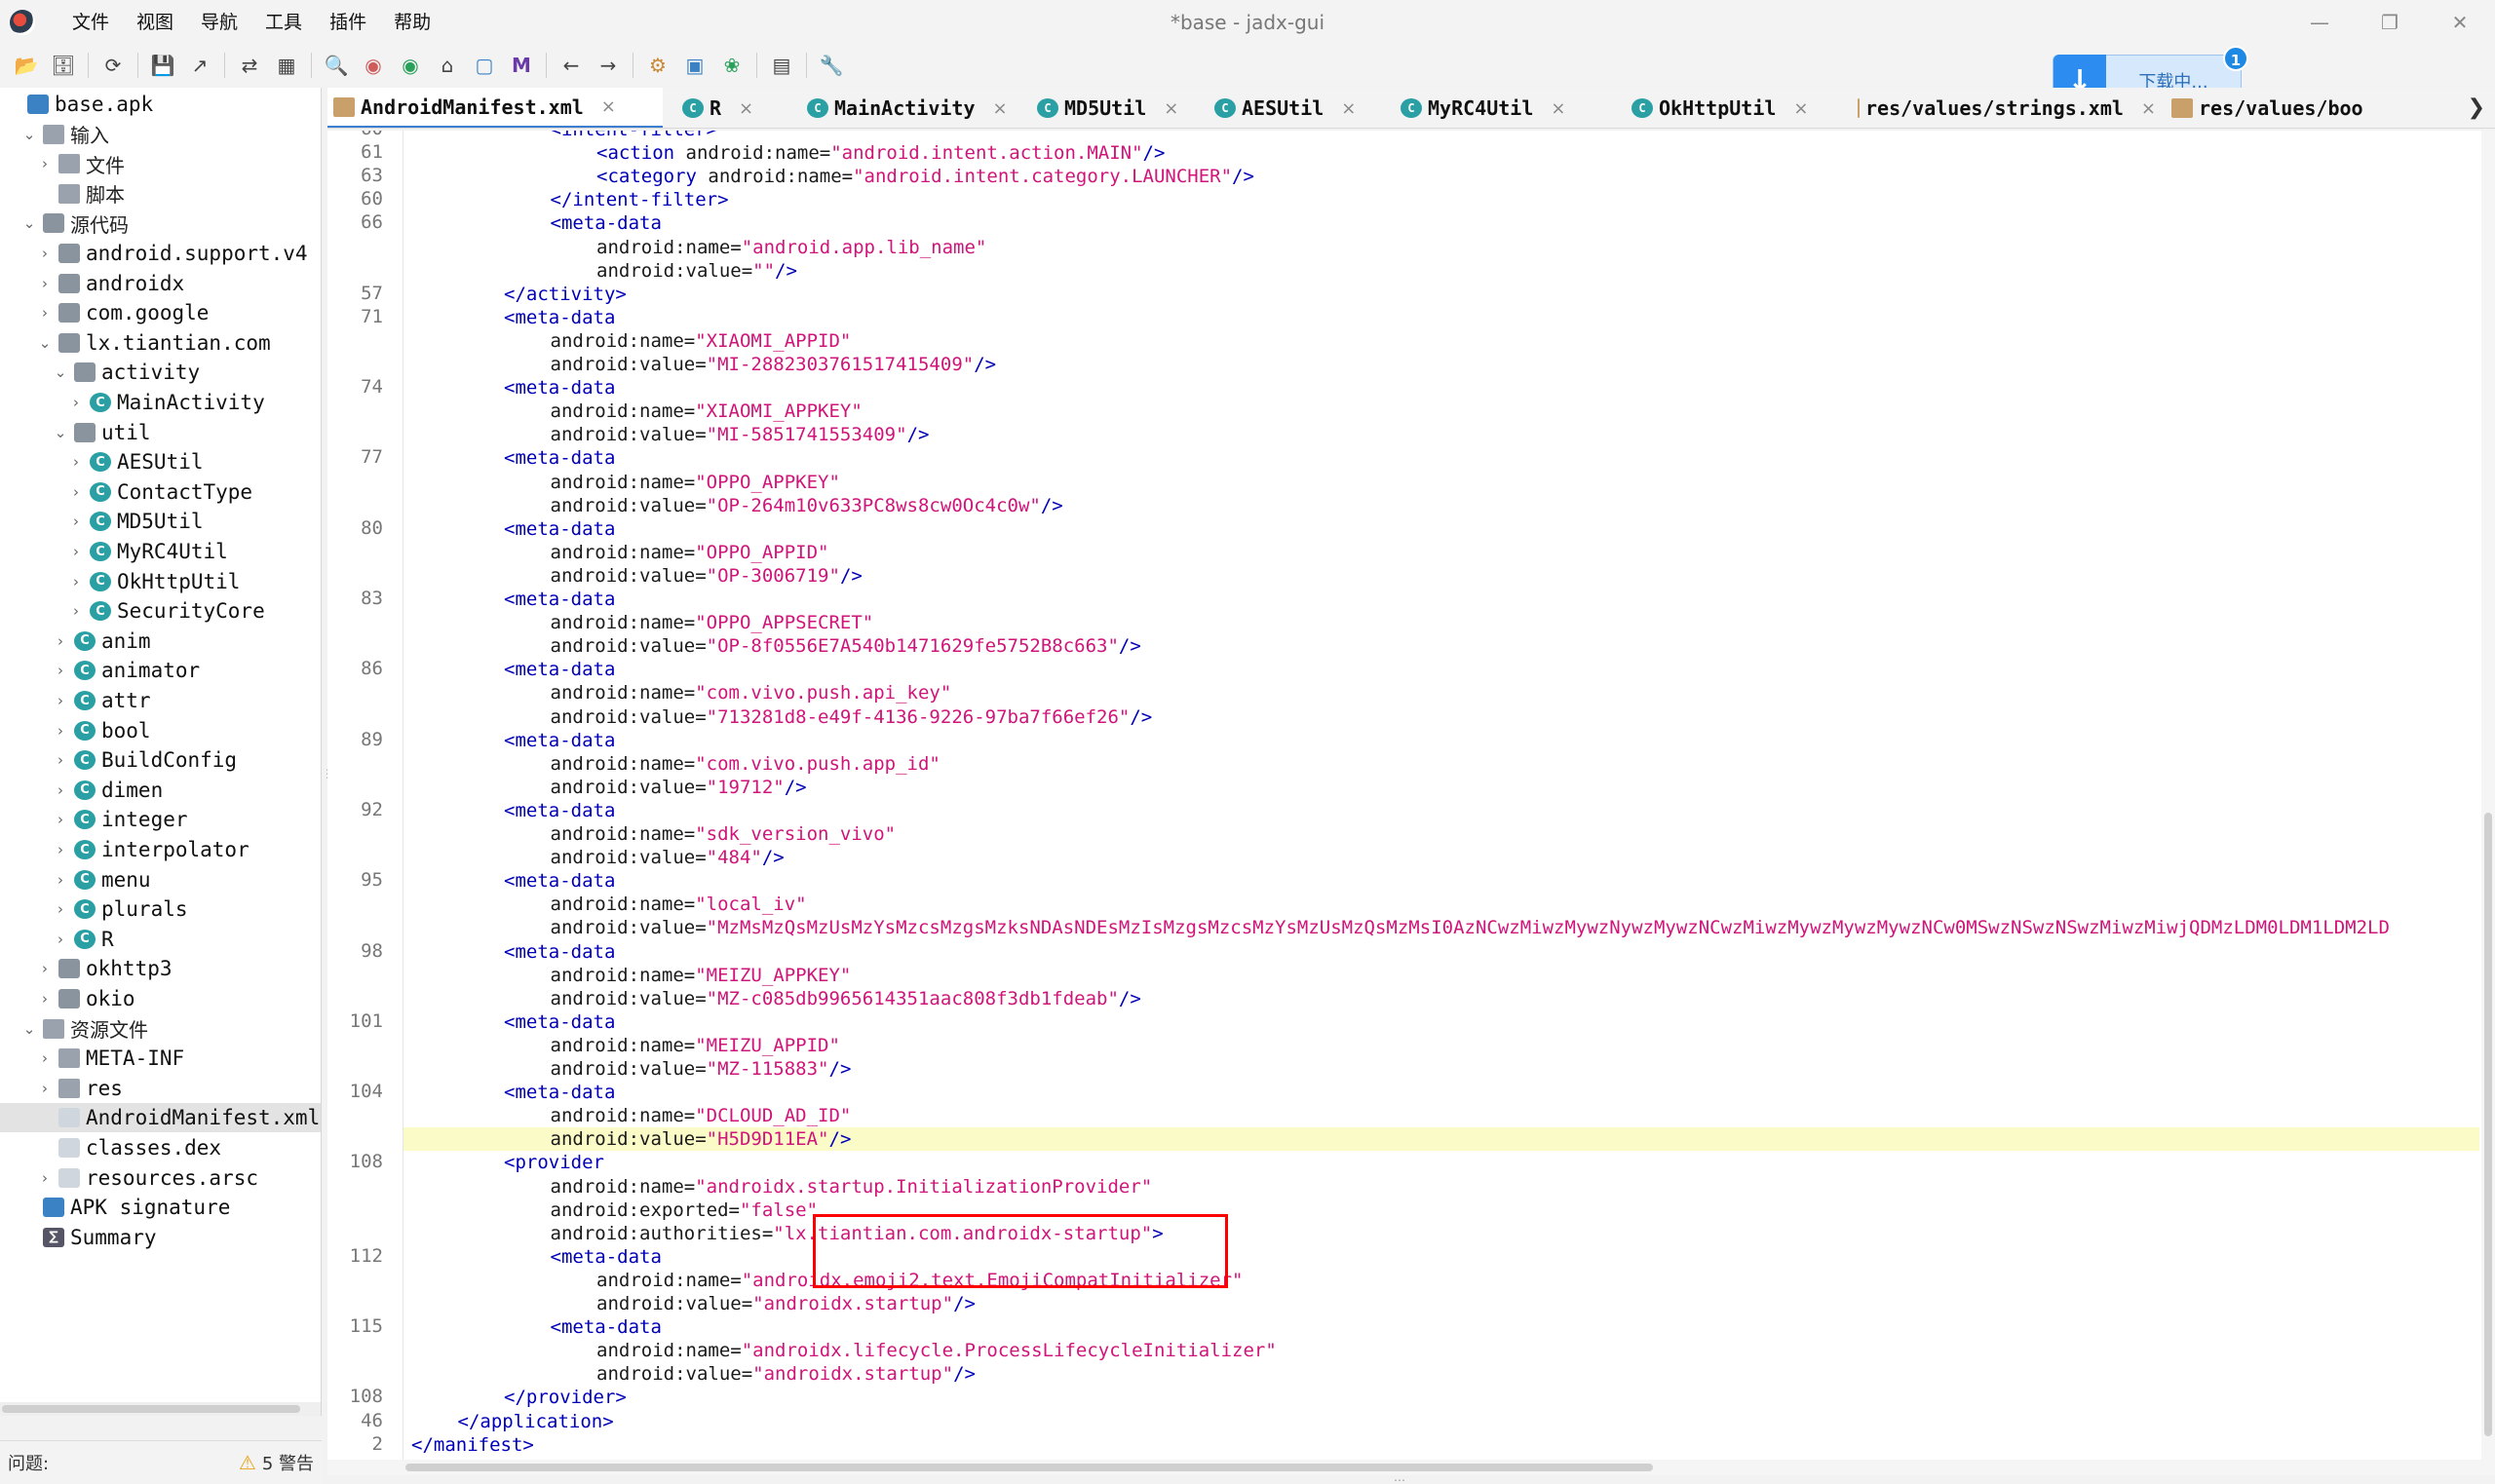 The height and width of the screenshot is (1484, 2495). I want to click on code-line: android:value=""/>, so click(600, 271).